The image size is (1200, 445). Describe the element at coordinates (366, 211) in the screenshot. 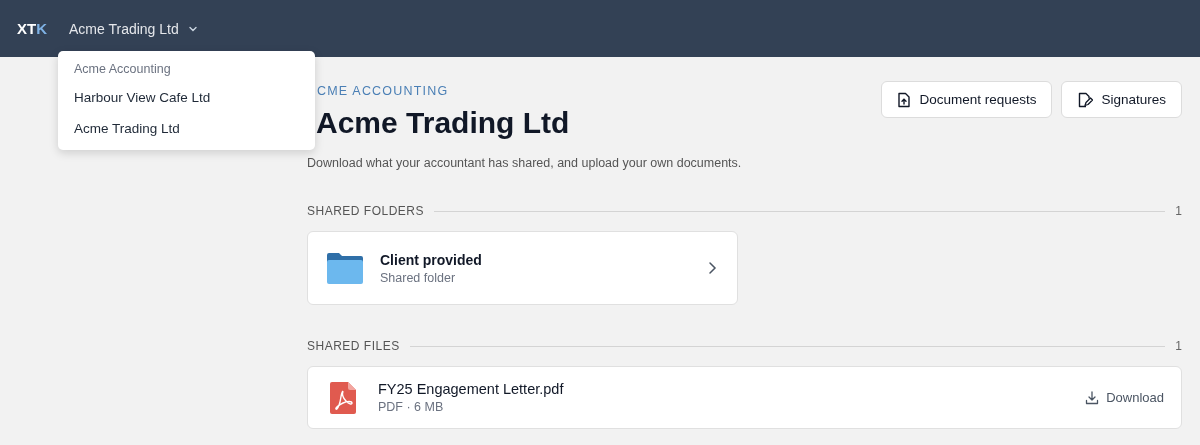

I see `section-heading: SHARED FOLDERS` at that location.